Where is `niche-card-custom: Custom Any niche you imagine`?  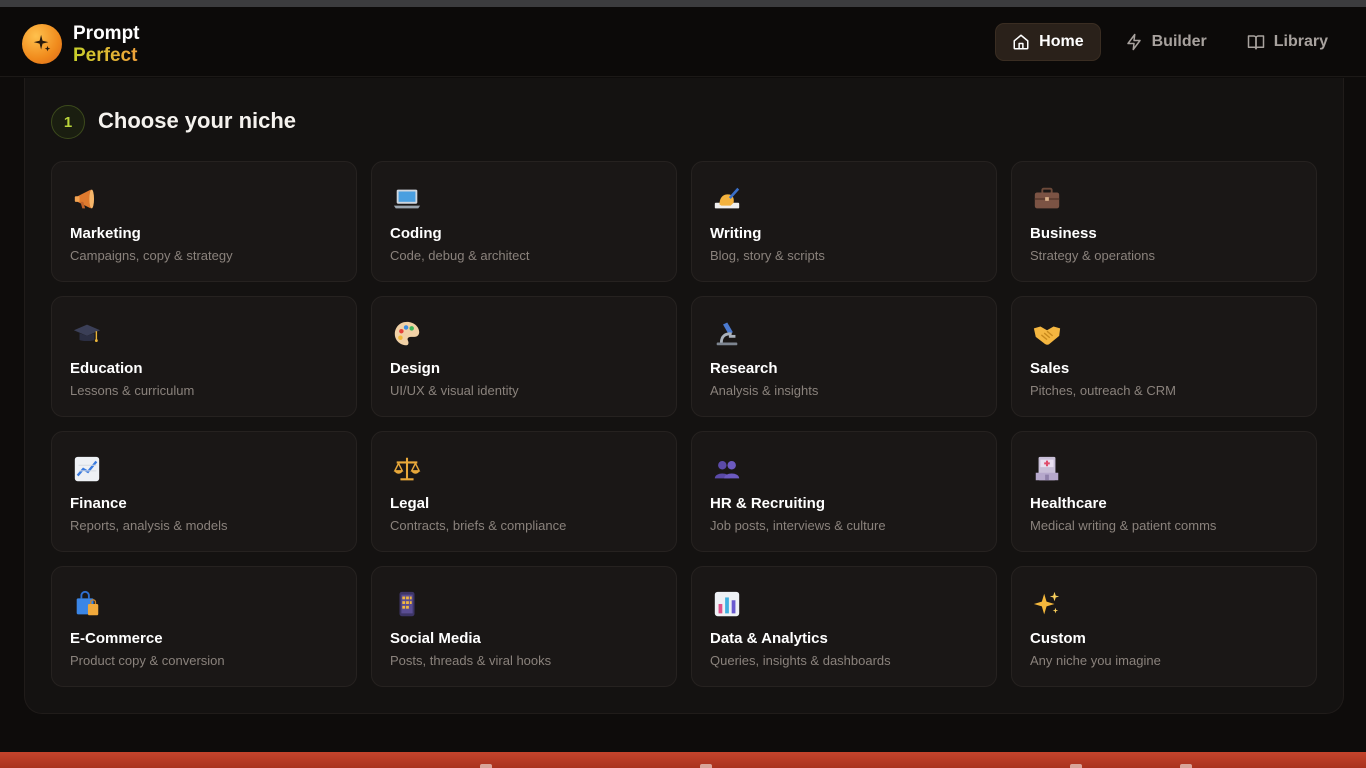
niche-card-custom: Custom Any niche you imagine is located at coordinates (1164, 626).